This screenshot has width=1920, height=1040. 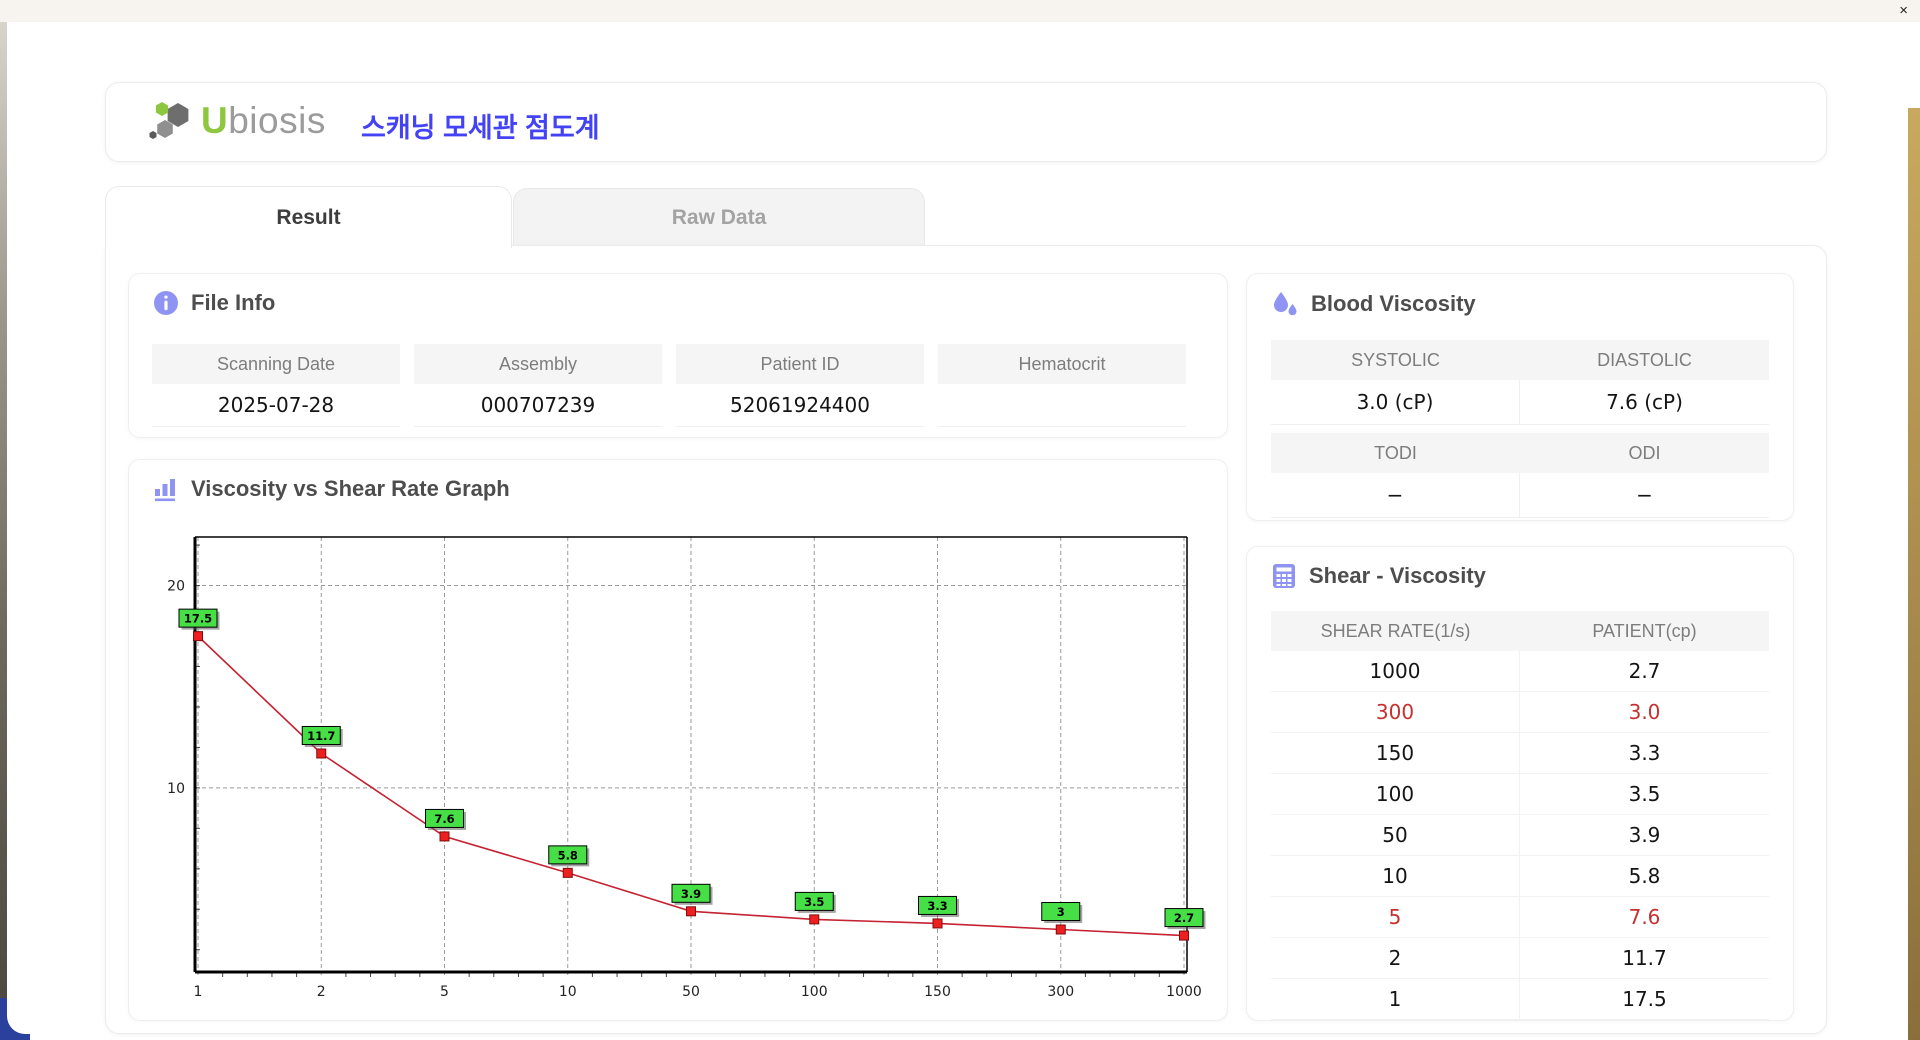 I want to click on table-row: 5 7.6, so click(x=1520, y=917).